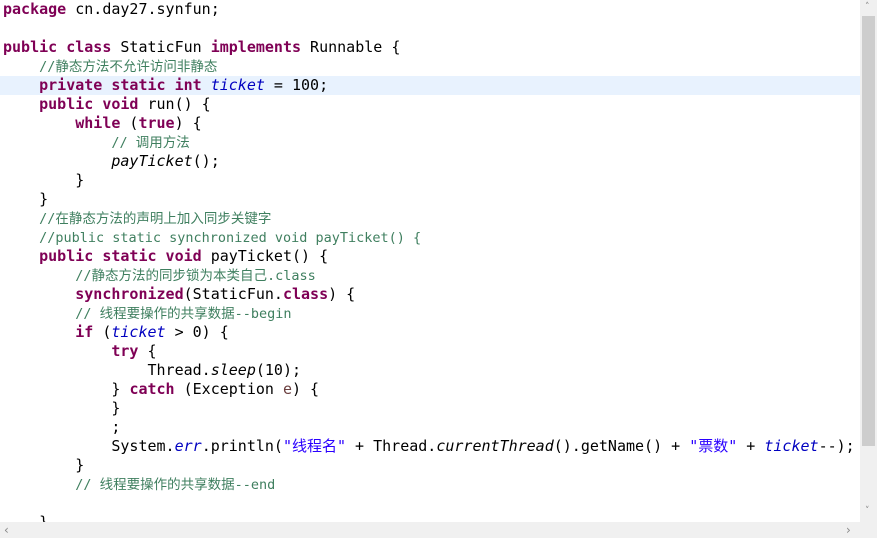  What do you see at coordinates (495, 446) in the screenshot?
I see `method-token: currentThread` at bounding box center [495, 446].